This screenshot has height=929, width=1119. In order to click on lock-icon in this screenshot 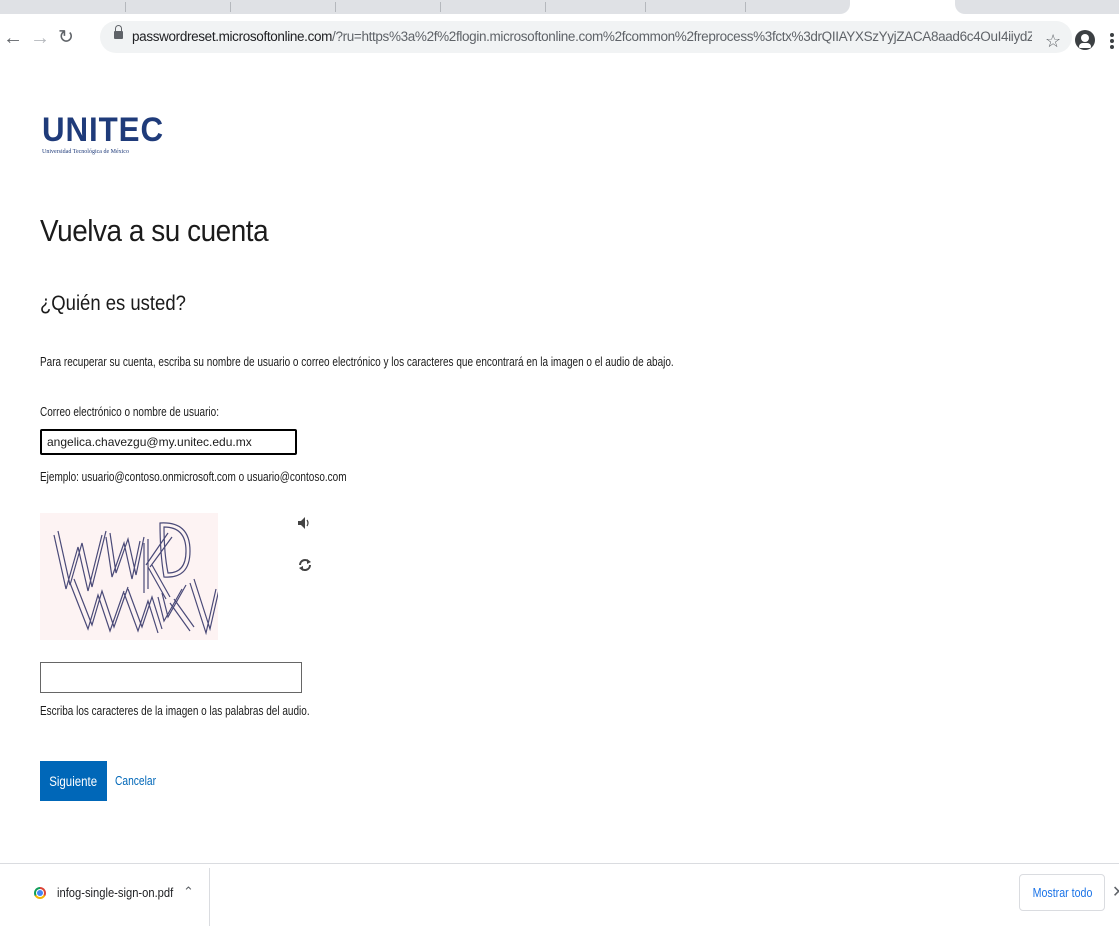, I will do `click(118, 32)`.